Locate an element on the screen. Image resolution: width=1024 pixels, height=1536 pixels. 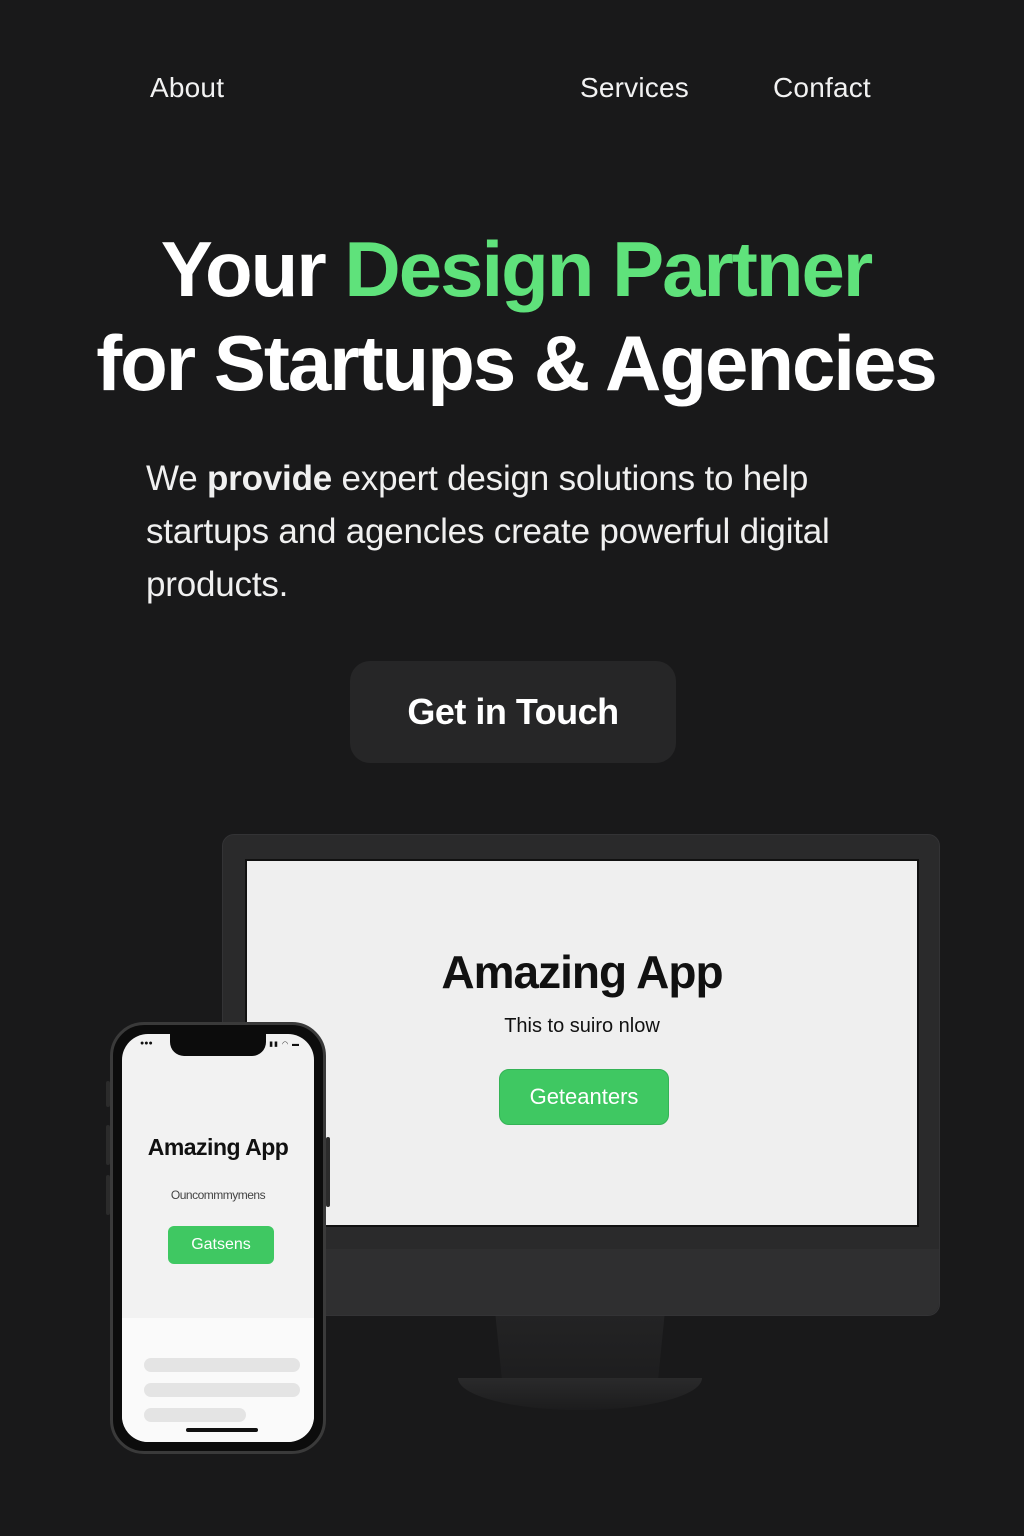
monitor-app-button: Geteanters is located at coordinates (584, 1097).